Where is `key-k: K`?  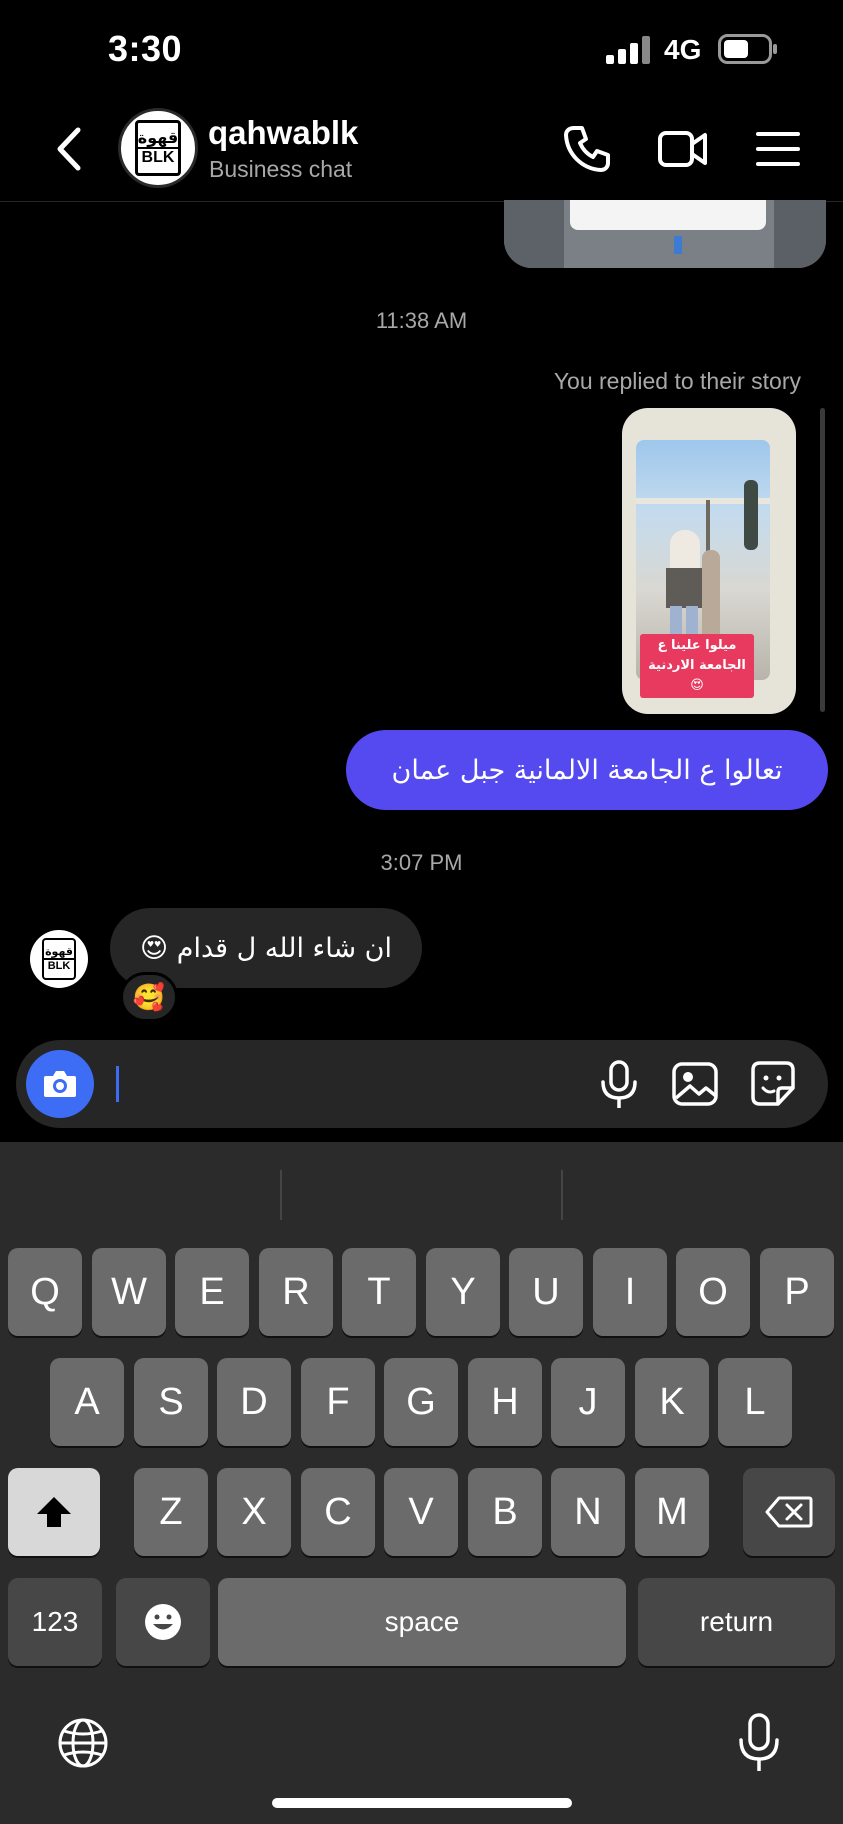
key-k: K is located at coordinates (672, 1402).